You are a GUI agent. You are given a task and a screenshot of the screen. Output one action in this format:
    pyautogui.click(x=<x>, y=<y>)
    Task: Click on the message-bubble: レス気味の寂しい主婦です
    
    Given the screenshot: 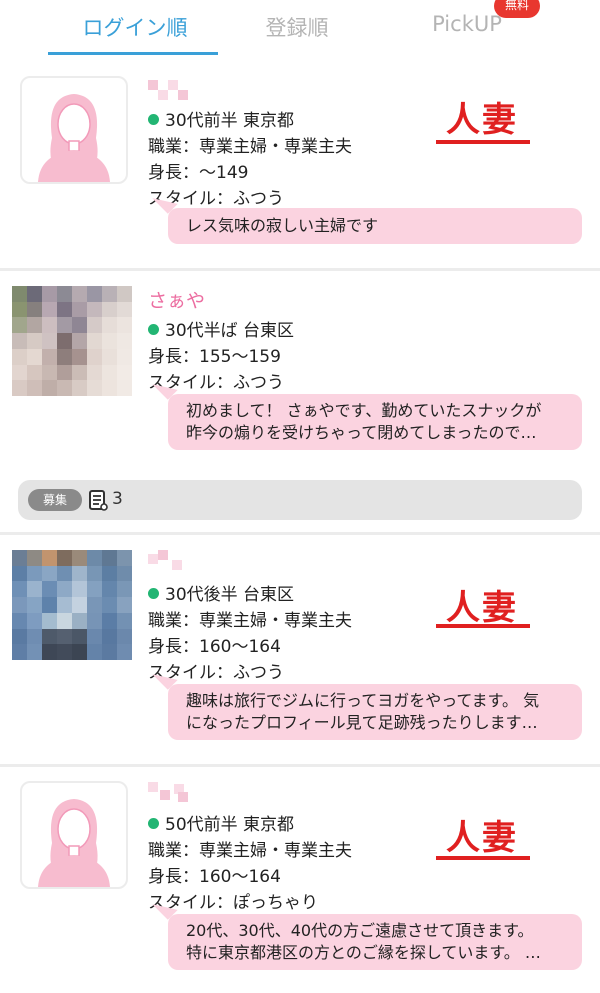 What is the action you would take?
    pyautogui.click(x=375, y=226)
    